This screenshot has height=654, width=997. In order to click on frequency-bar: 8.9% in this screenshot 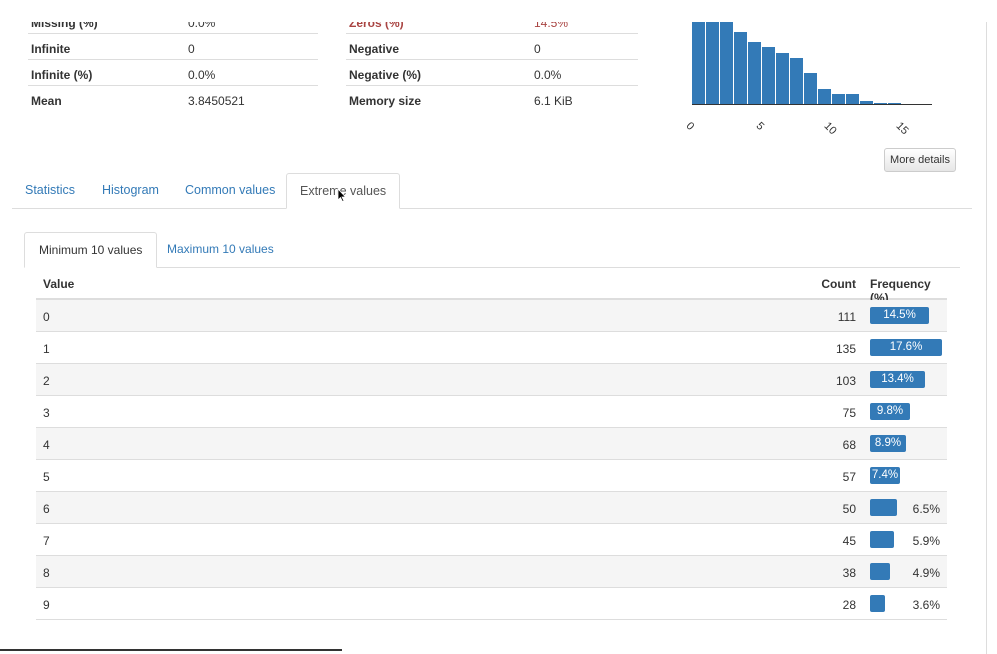, I will do `click(888, 443)`.